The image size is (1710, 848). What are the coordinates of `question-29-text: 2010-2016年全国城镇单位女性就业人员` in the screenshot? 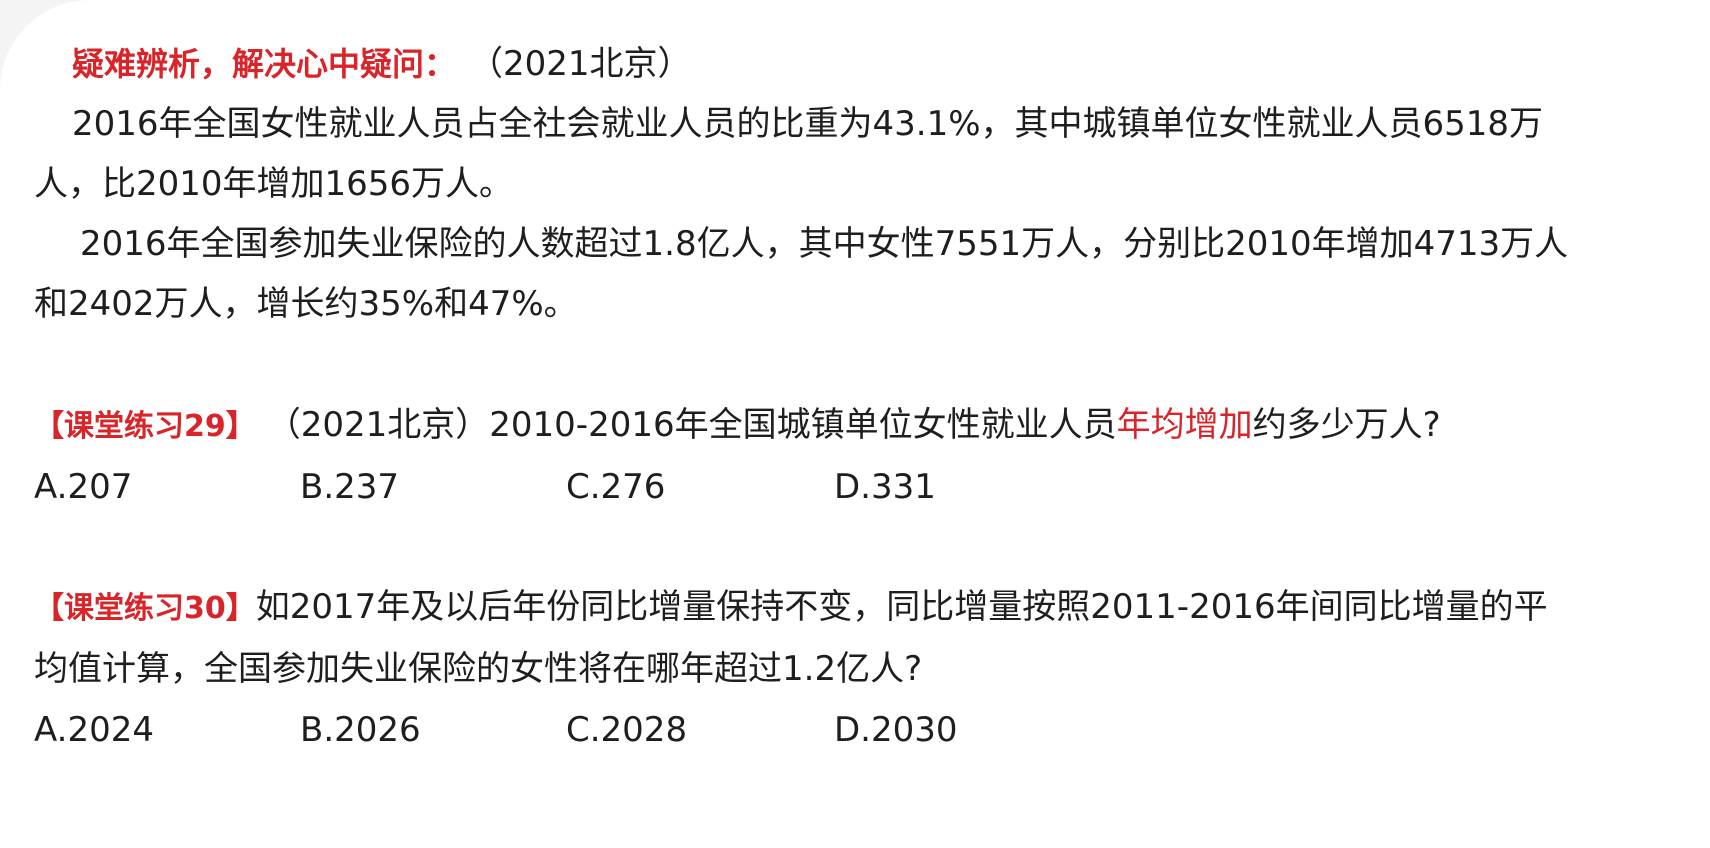 It's located at (803, 425).